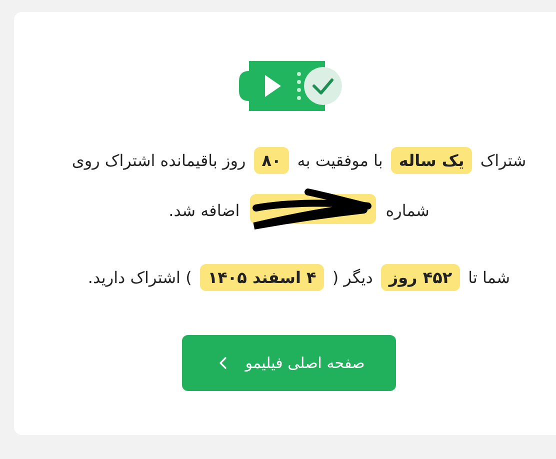 The height and width of the screenshot is (459, 556). Describe the element at coordinates (420, 277) in the screenshot. I see `highlighted-text: ۴۵۲ روز` at that location.